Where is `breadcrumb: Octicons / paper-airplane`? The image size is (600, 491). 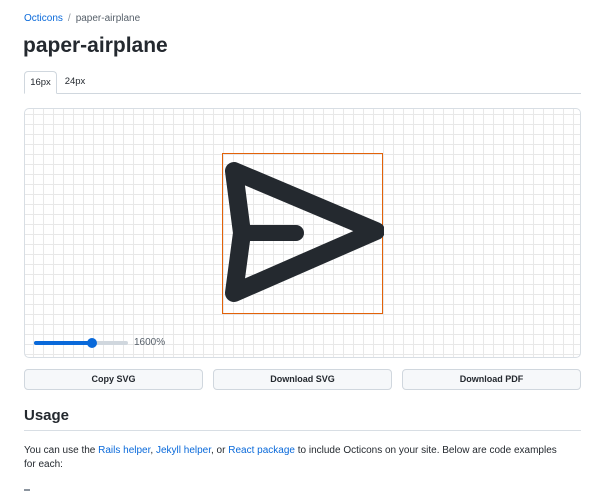
breadcrumb: Octicons / paper-airplane is located at coordinates (82, 18).